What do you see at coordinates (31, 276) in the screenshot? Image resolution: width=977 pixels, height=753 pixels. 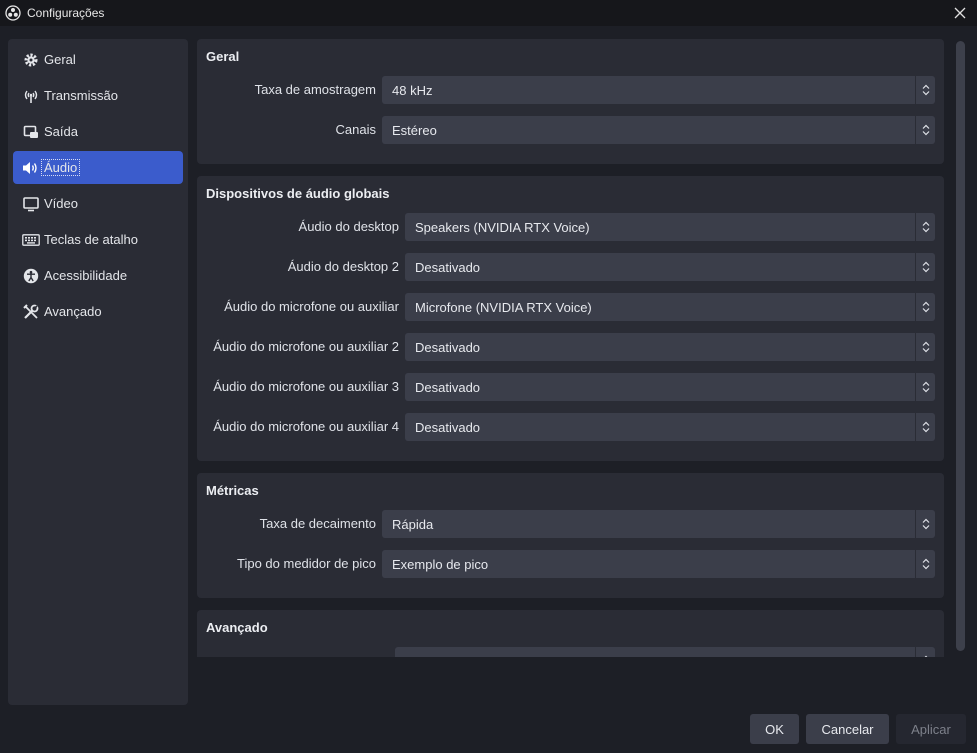 I see `accessibility-icon` at bounding box center [31, 276].